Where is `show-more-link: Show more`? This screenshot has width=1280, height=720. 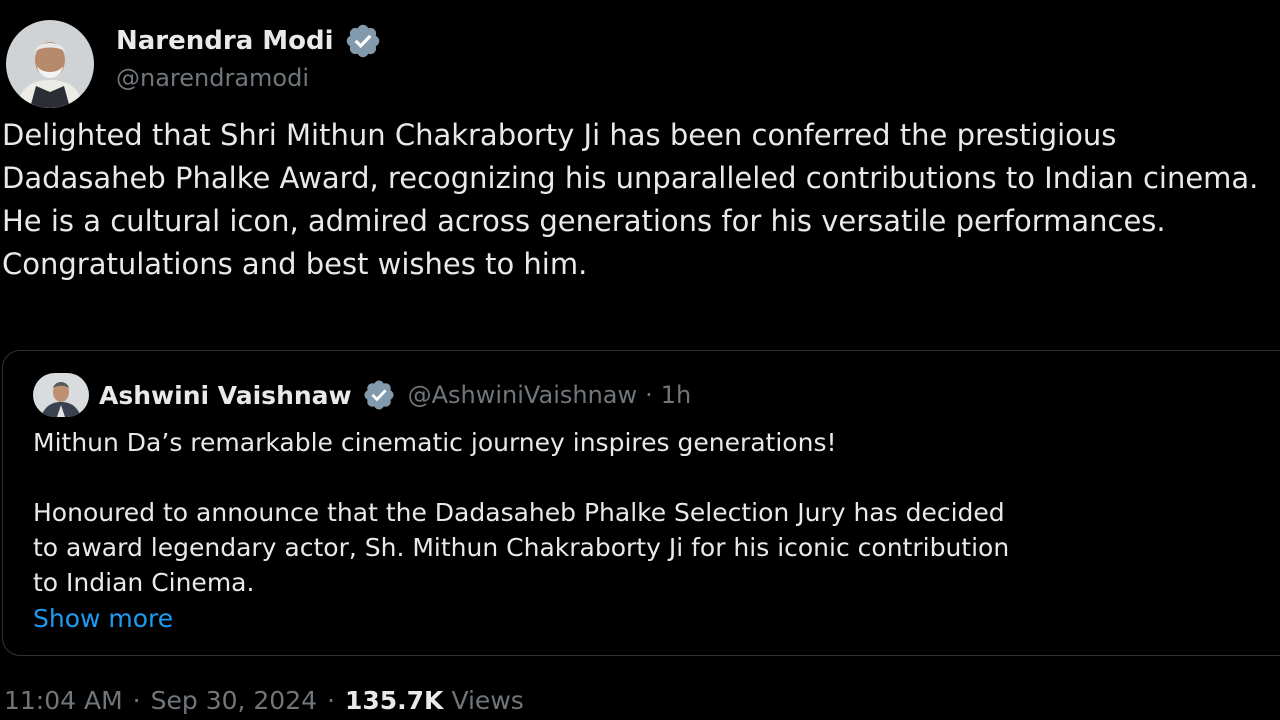 show-more-link: Show more is located at coordinates (103, 618).